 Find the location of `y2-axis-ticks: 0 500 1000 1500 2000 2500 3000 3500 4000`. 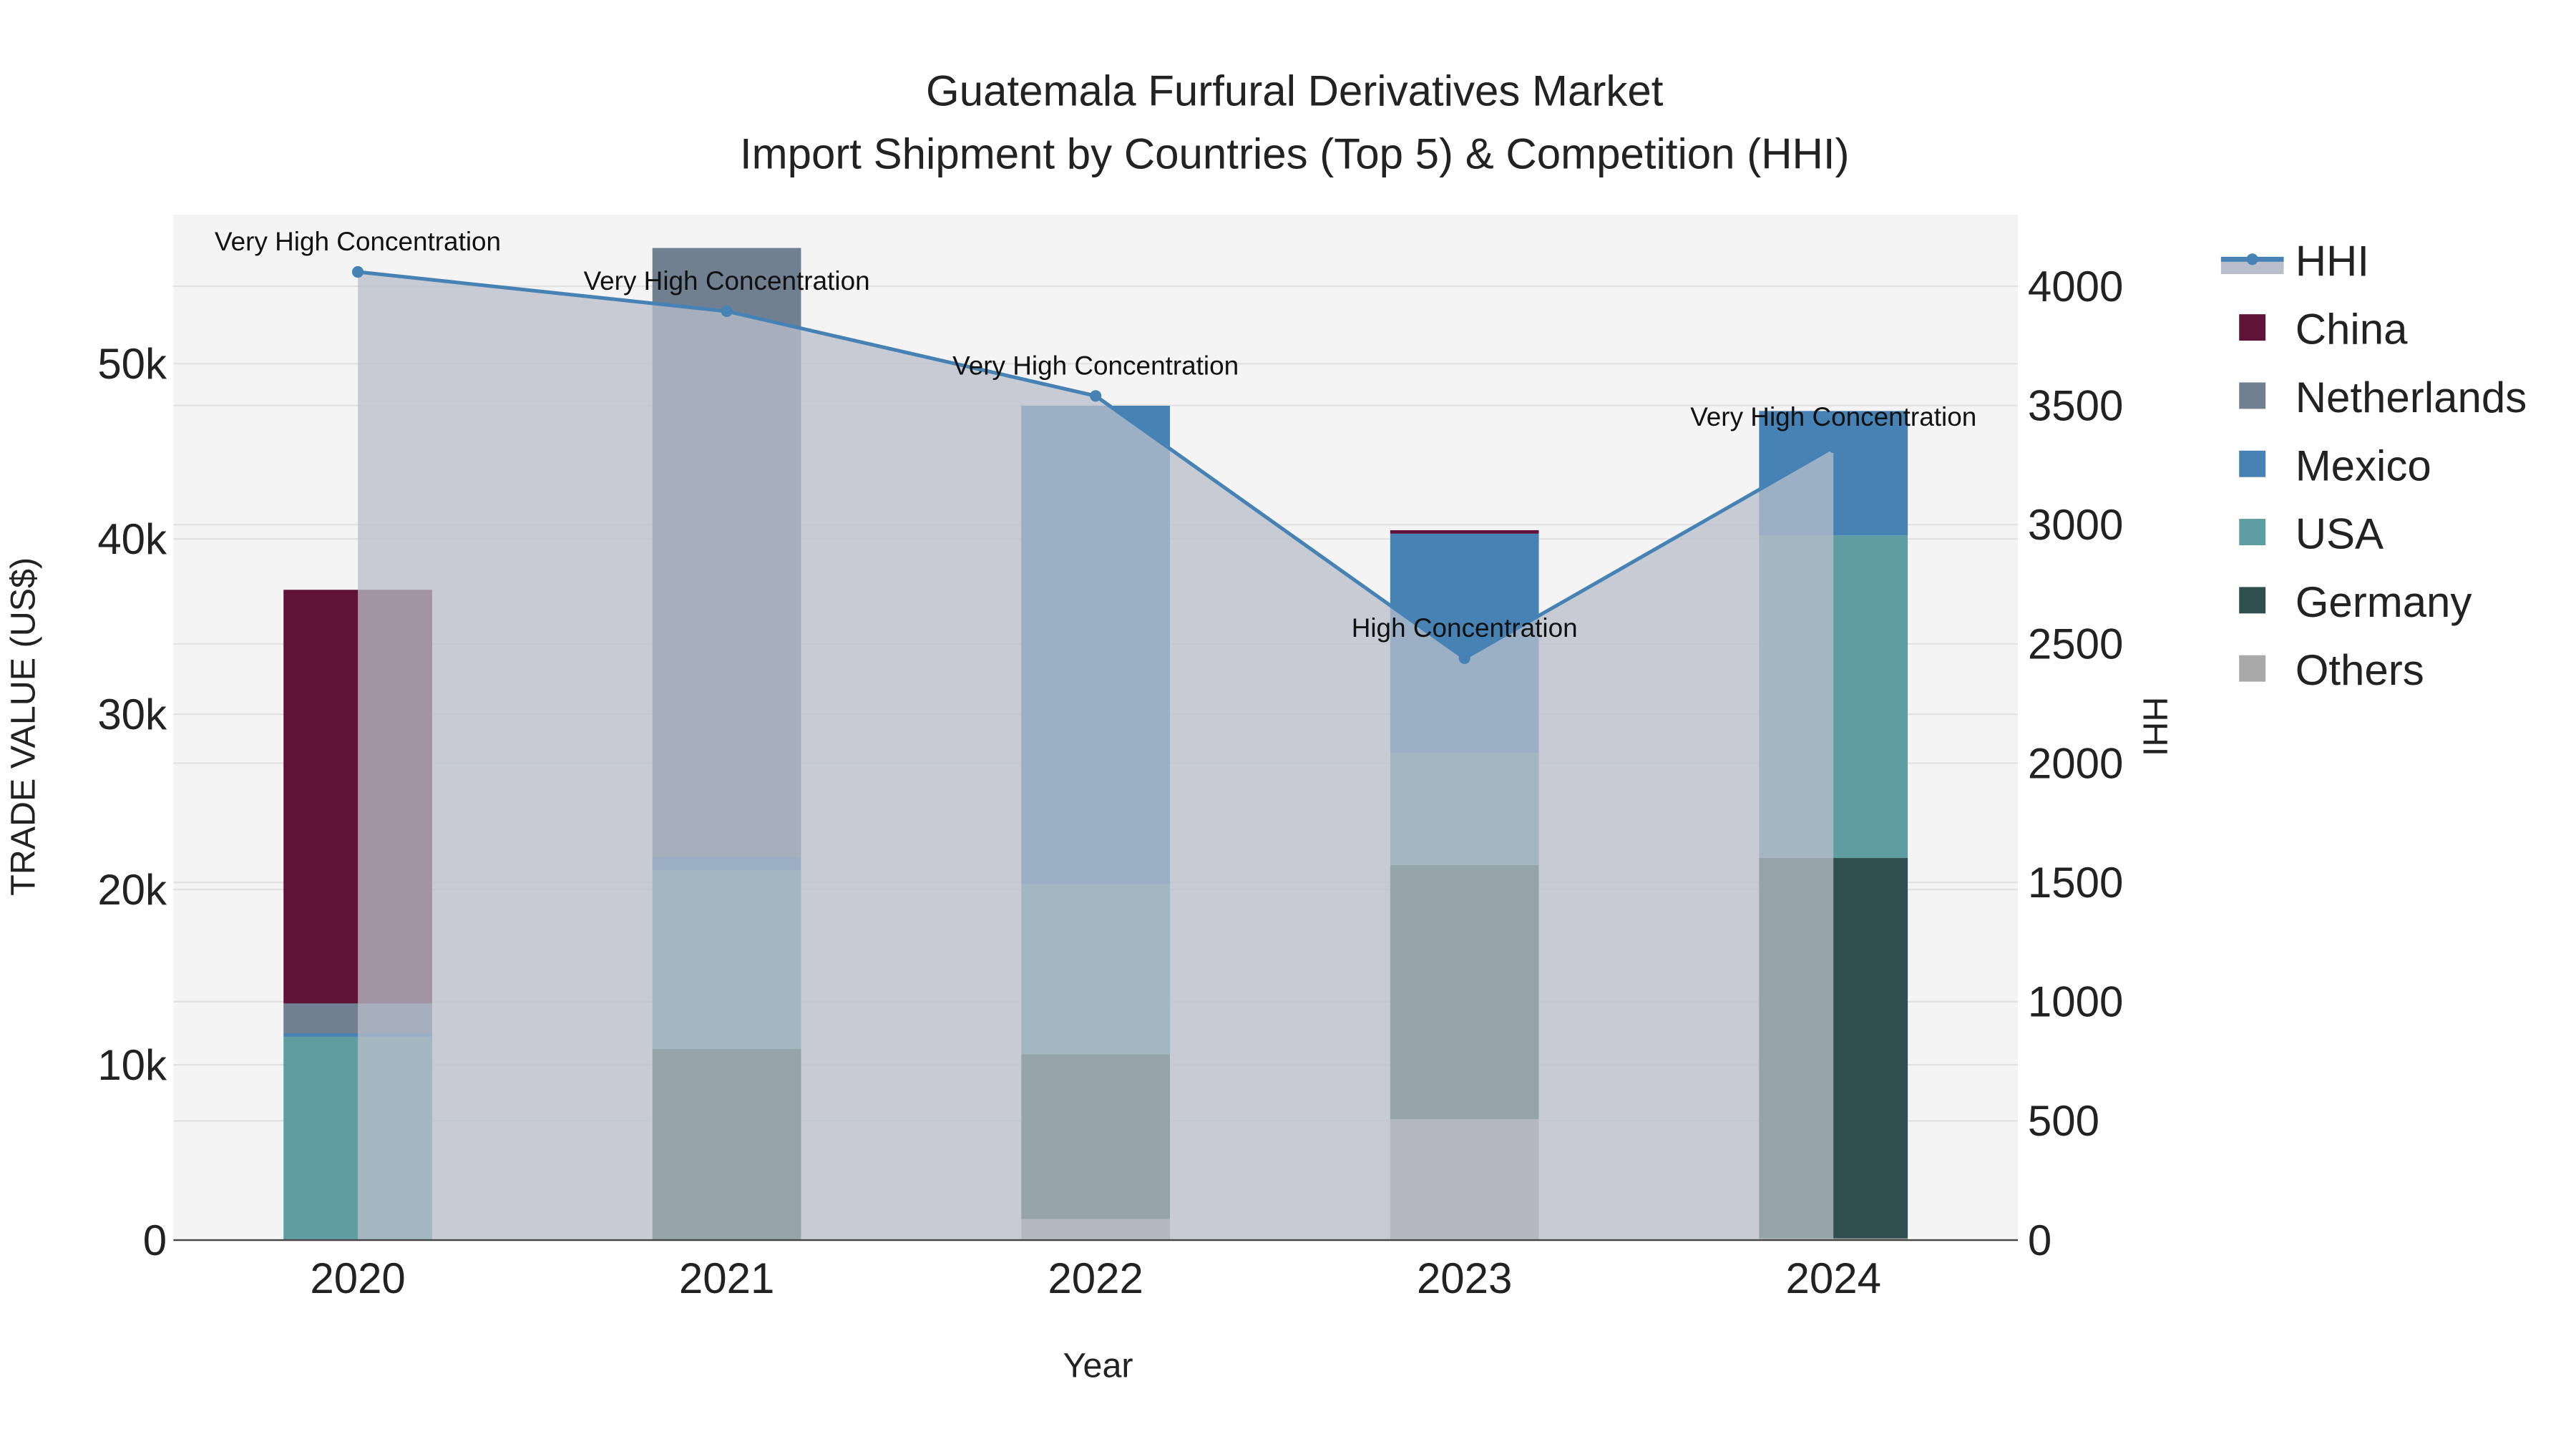

y2-axis-ticks: 0 500 1000 1500 2000 2500 3000 3500 4000 is located at coordinates (2075, 763).